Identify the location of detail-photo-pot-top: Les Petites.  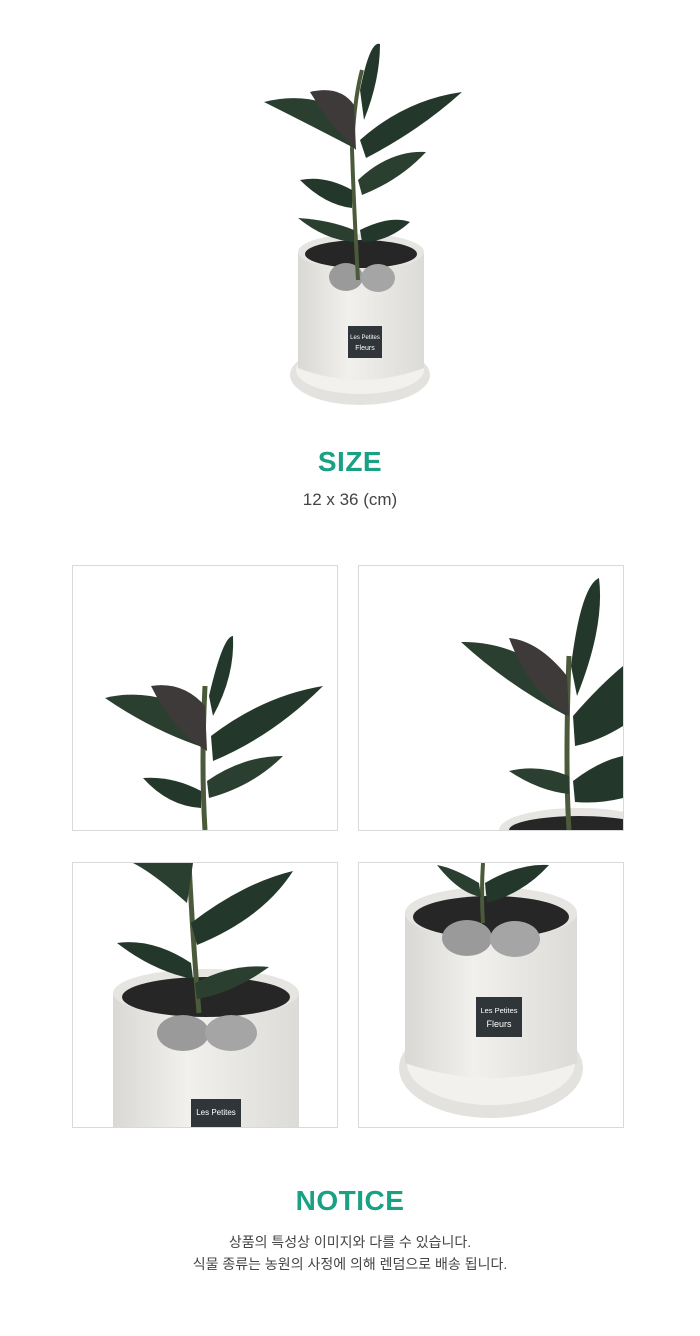
(205, 995).